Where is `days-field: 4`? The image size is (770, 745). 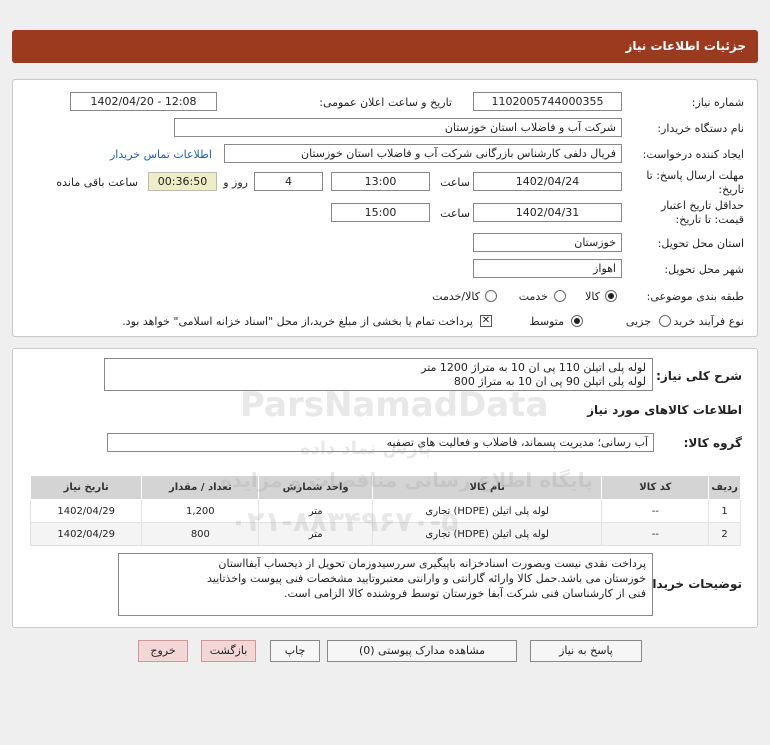
days-field: 4 is located at coordinates (288, 181).